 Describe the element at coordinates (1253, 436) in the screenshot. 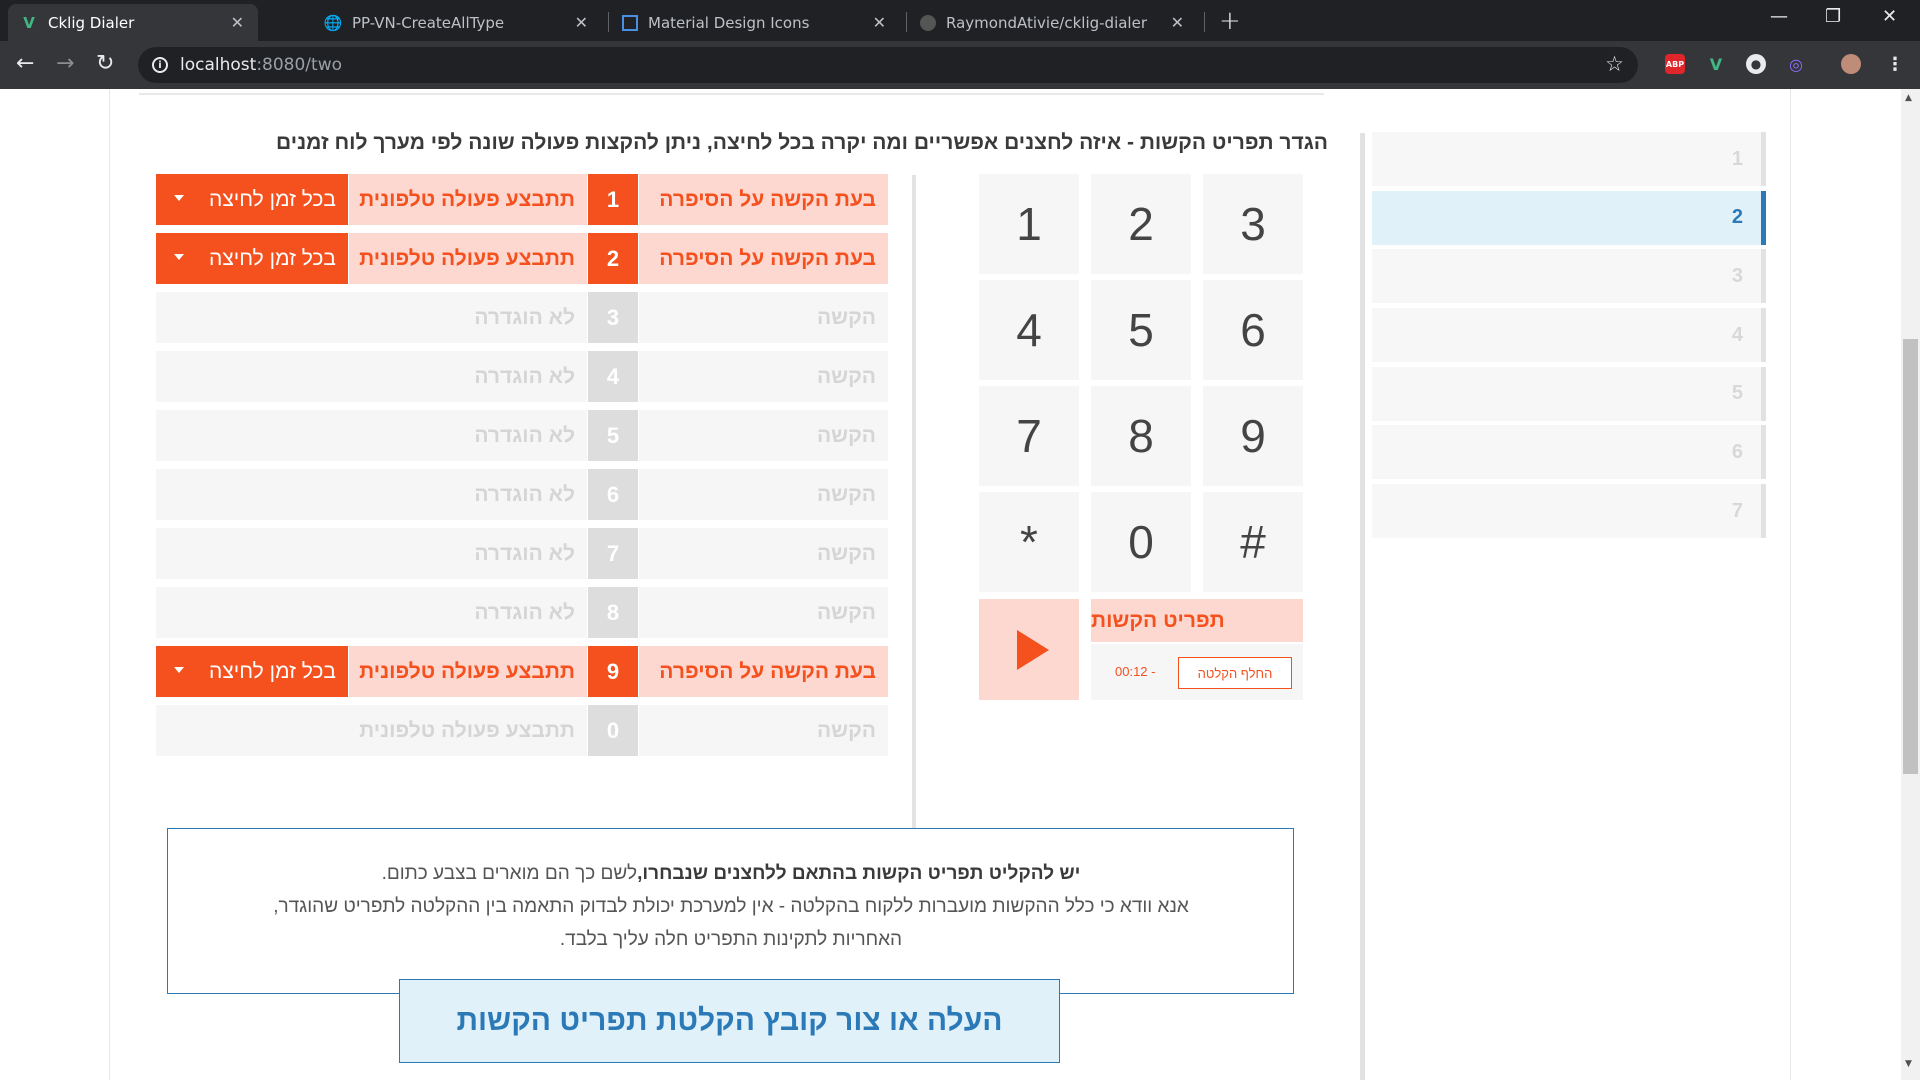

I see `key-button: 9` at that location.